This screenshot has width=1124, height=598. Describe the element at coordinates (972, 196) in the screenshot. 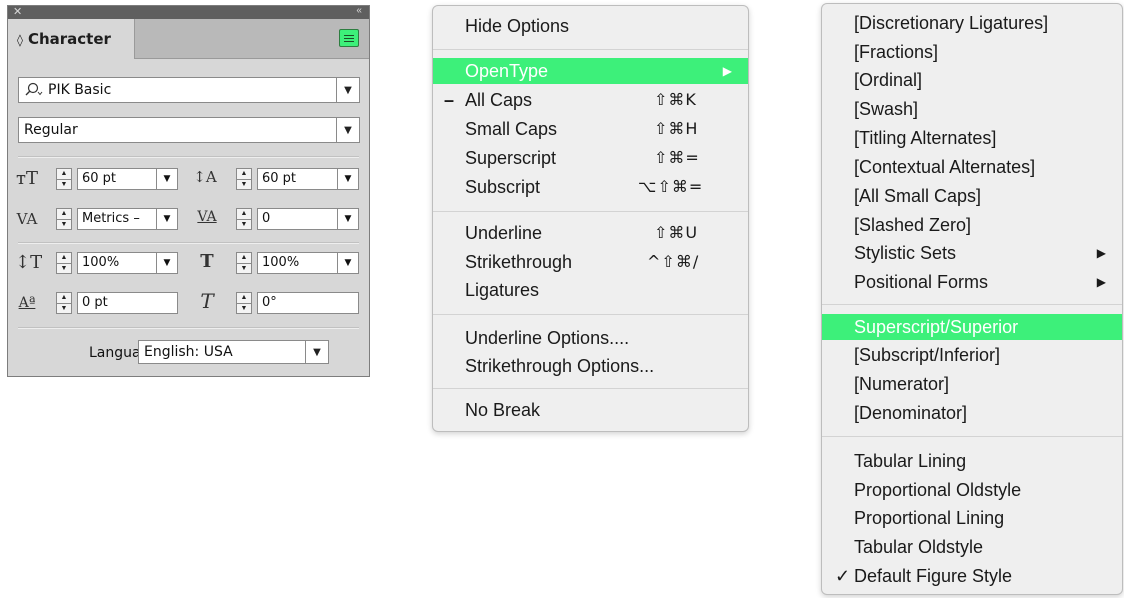

I see `submenu-item-all-small-caps: [All Small Caps]` at that location.